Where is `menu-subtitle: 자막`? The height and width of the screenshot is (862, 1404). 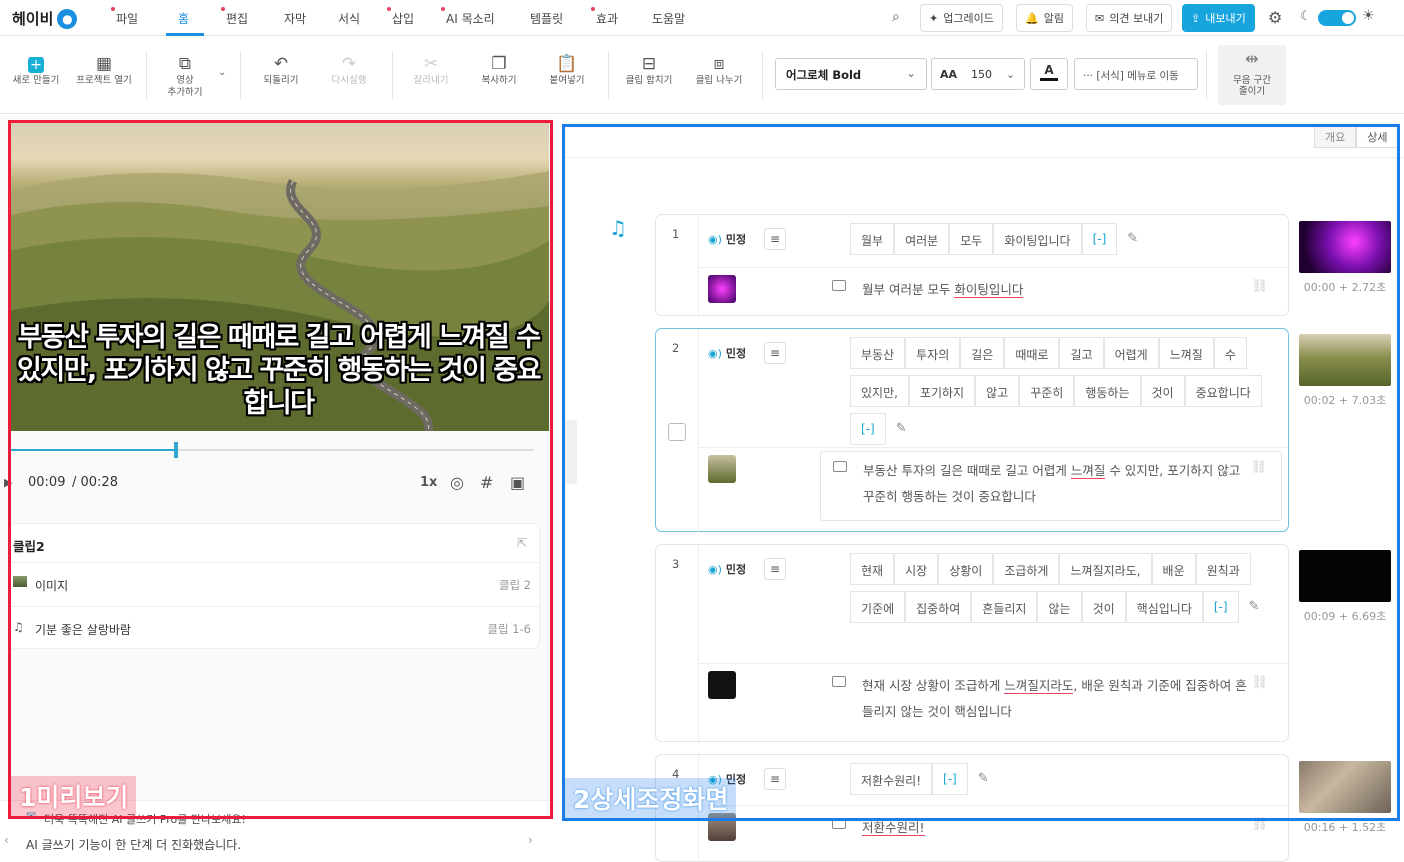
menu-subtitle: 자막 is located at coordinates (295, 18).